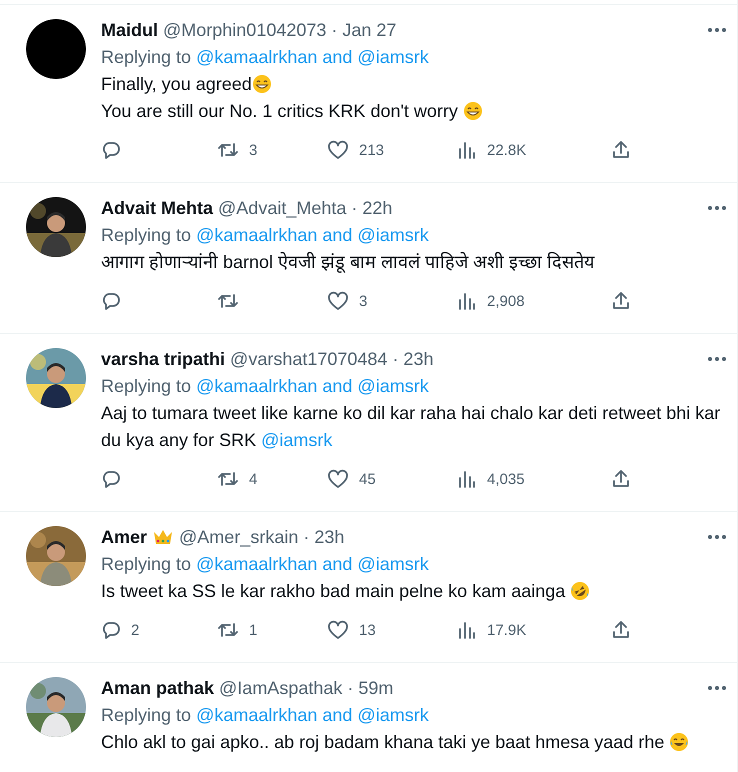 This screenshot has width=738, height=772. What do you see at coordinates (280, 688) in the screenshot?
I see `user-handle: @IamAspathak` at bounding box center [280, 688].